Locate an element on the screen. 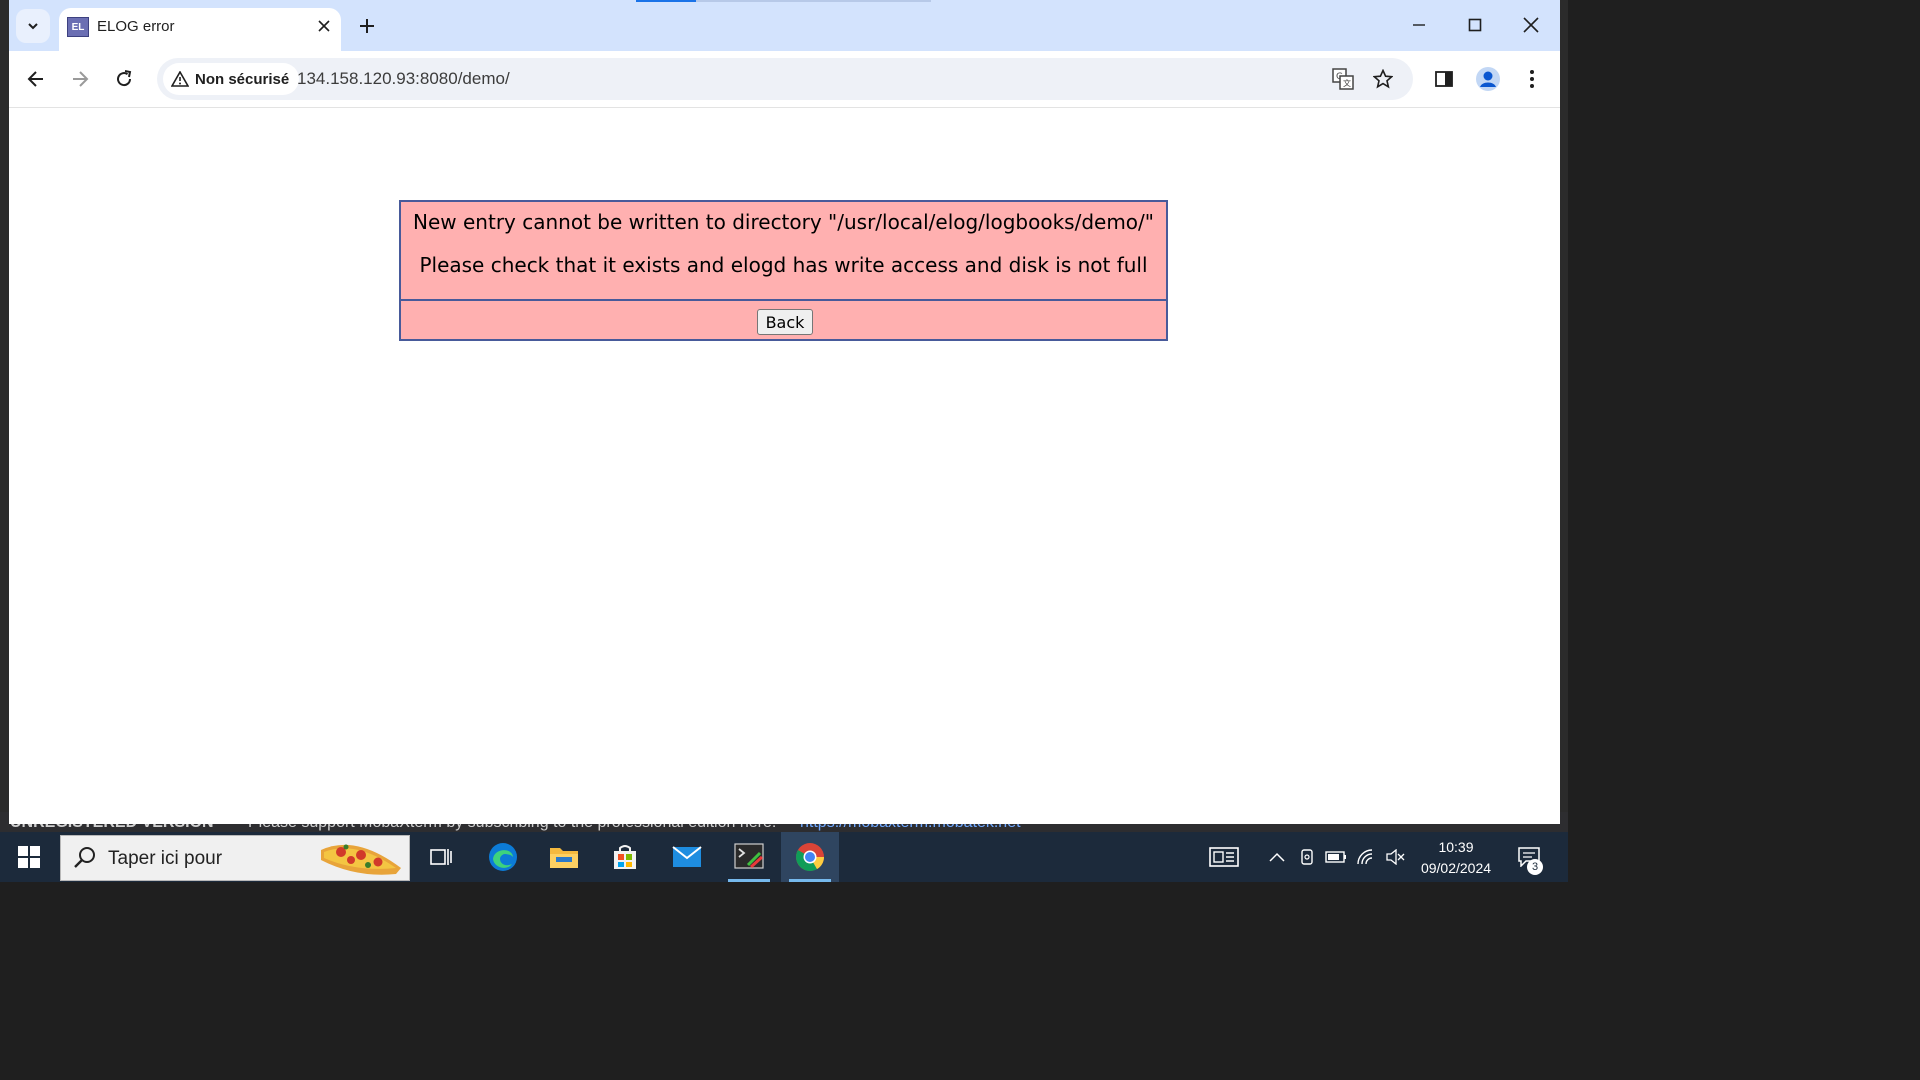 This screenshot has width=1920, height=1080. tab-close-button is located at coordinates (324, 26).